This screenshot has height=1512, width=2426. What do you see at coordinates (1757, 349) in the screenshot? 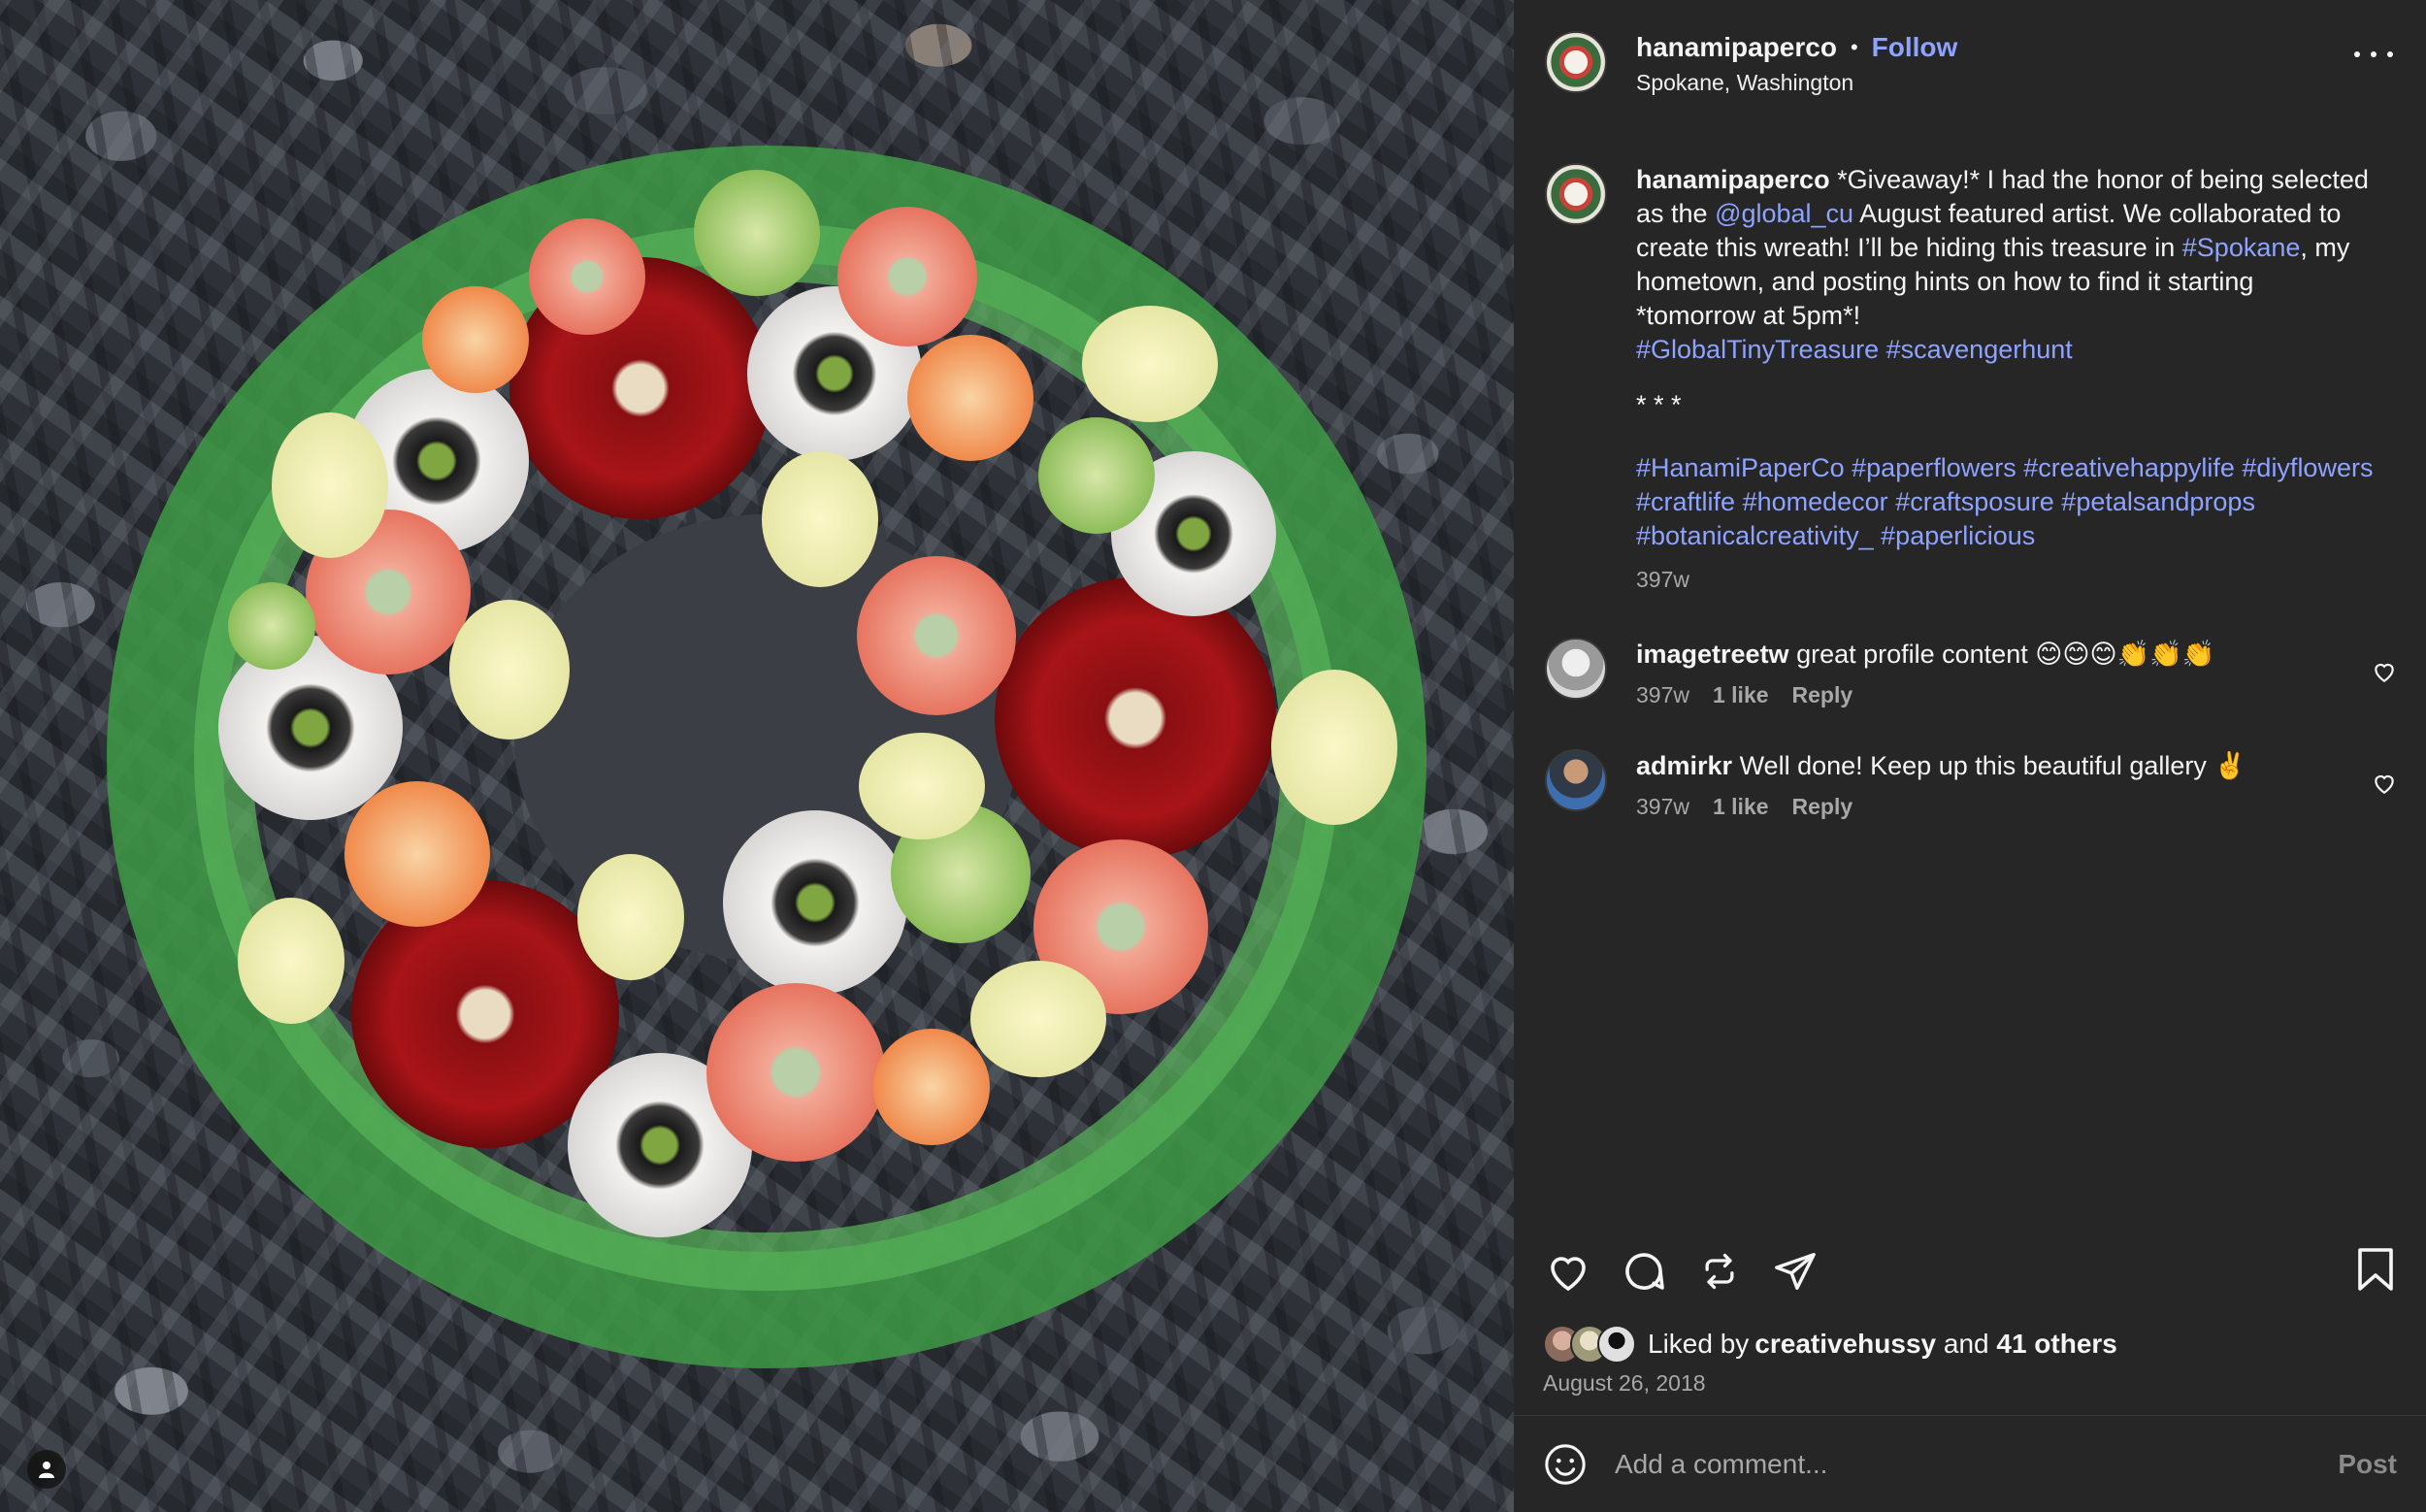
I see `hashtag-link: #GlobalTinyTreasure` at bounding box center [1757, 349].